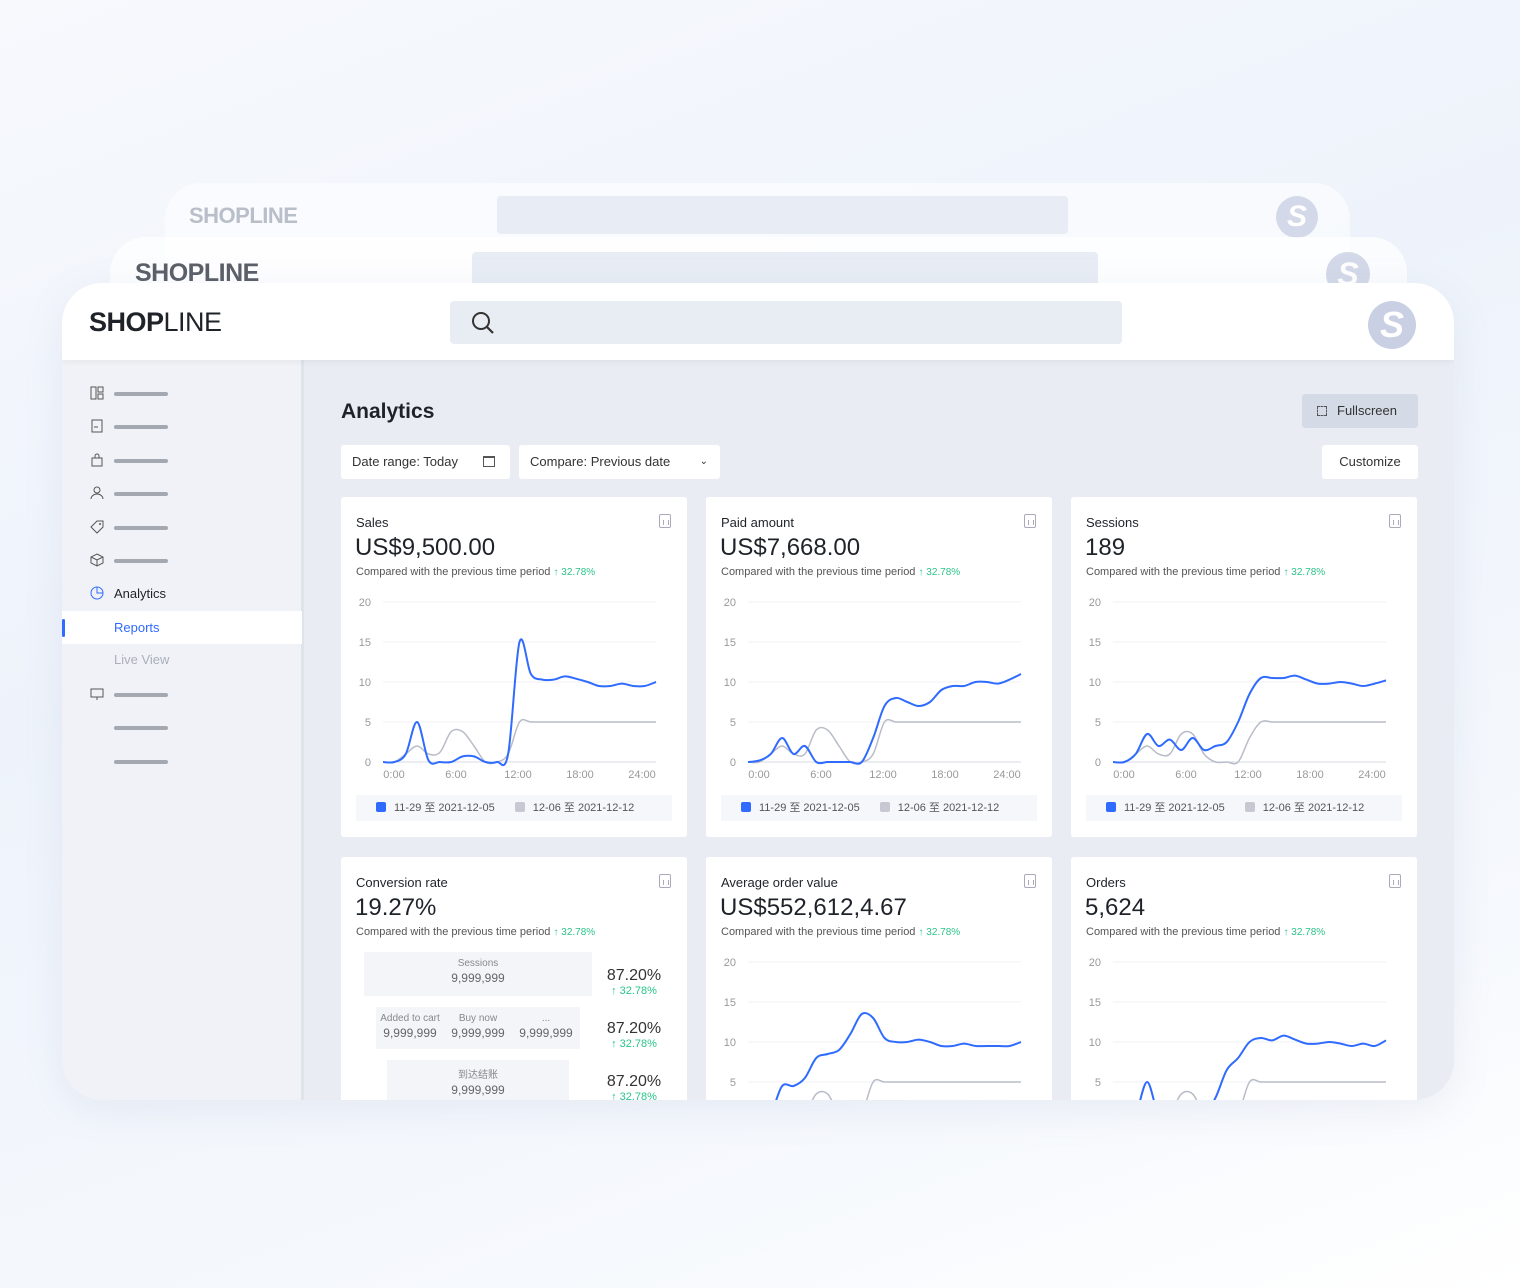  I want to click on date-range-select: Date range: Today, so click(425, 462).